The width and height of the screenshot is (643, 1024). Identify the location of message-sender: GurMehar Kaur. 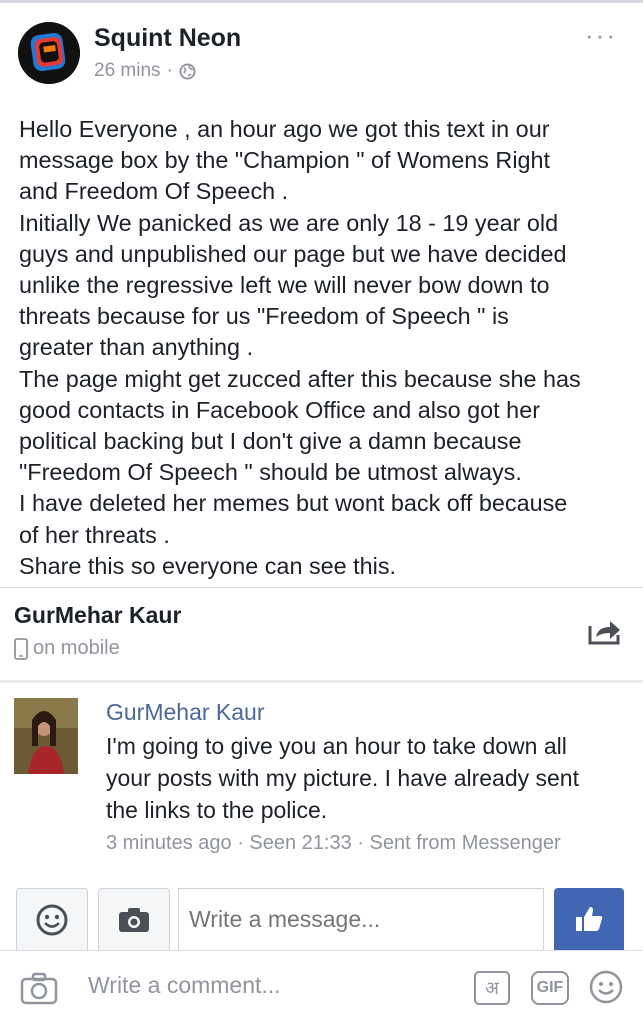
(185, 712).